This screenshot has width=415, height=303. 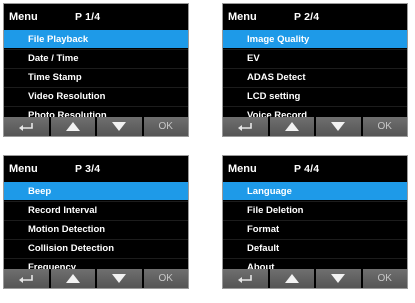 I want to click on page-indicator: P 1/4, so click(x=88, y=17).